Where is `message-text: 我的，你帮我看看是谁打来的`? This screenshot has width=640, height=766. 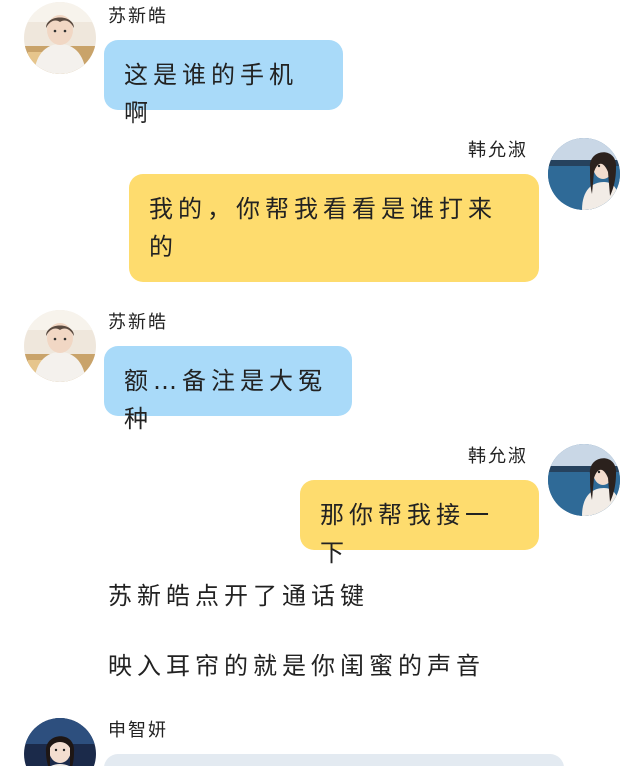
message-text: 我的，你帮我看看是谁打来的 is located at coordinates (323, 228).